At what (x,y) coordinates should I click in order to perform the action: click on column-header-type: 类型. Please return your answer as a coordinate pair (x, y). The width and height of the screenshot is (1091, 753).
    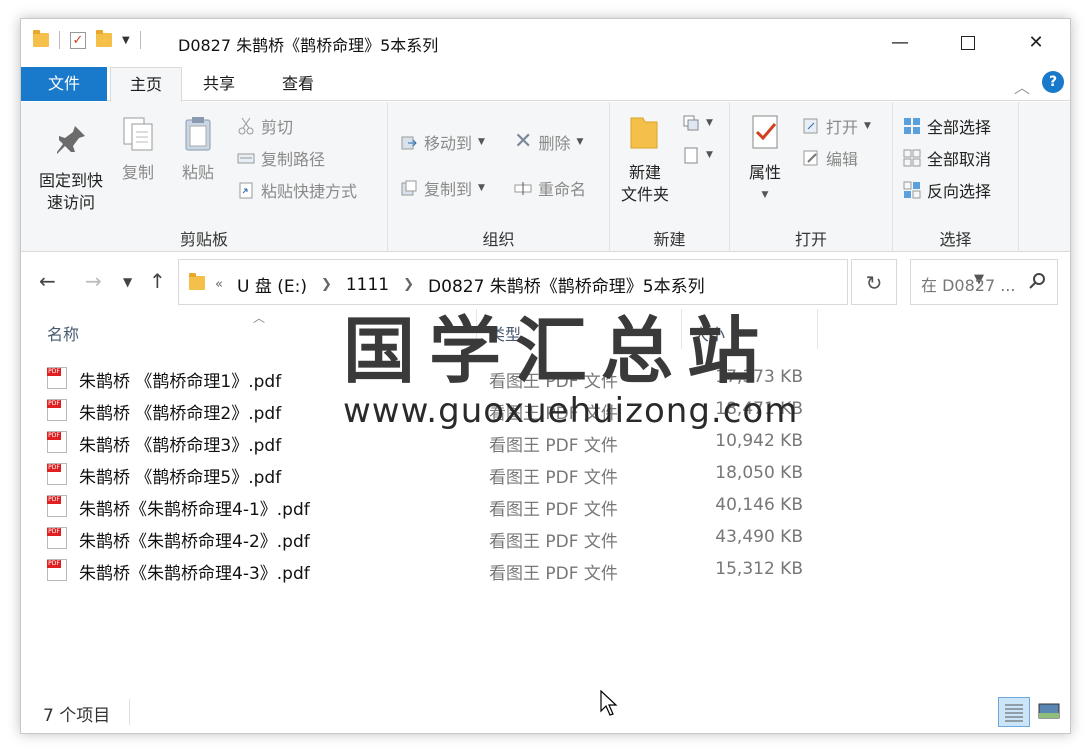
    Looking at the image, I should click on (505, 333).